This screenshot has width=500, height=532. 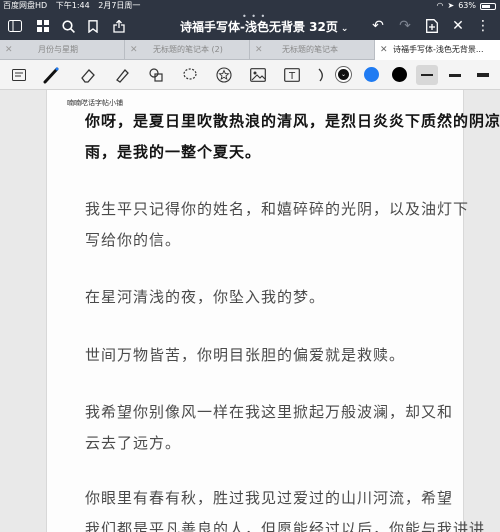 I want to click on tab-label: 无标题的笔记本, so click(x=310, y=49).